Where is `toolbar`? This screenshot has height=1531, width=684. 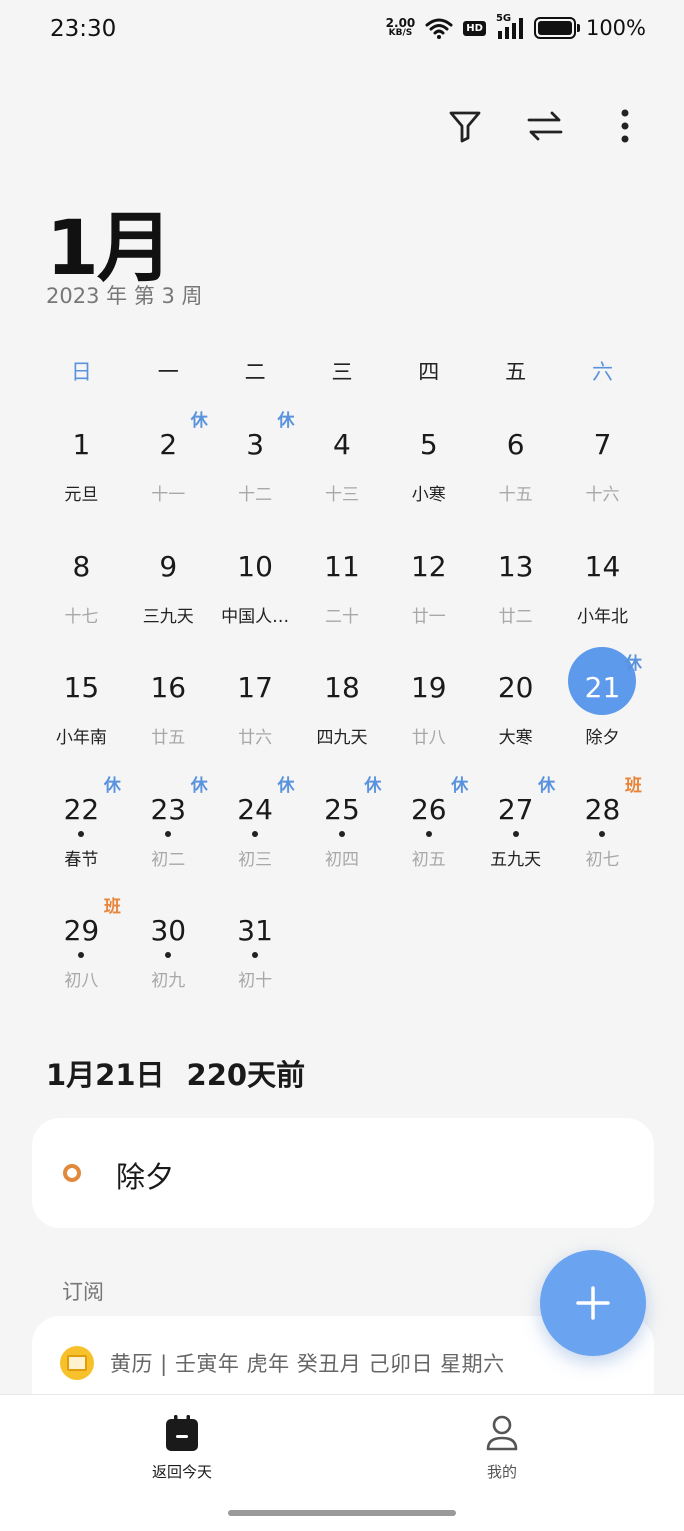
toolbar is located at coordinates (545, 126).